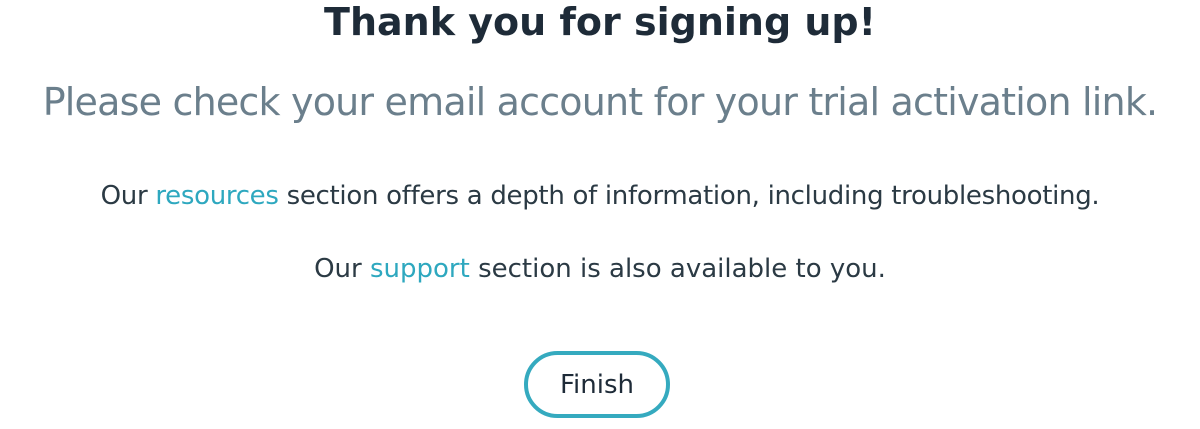 This screenshot has width=1200, height=429. I want to click on support-link: support, so click(420, 269).